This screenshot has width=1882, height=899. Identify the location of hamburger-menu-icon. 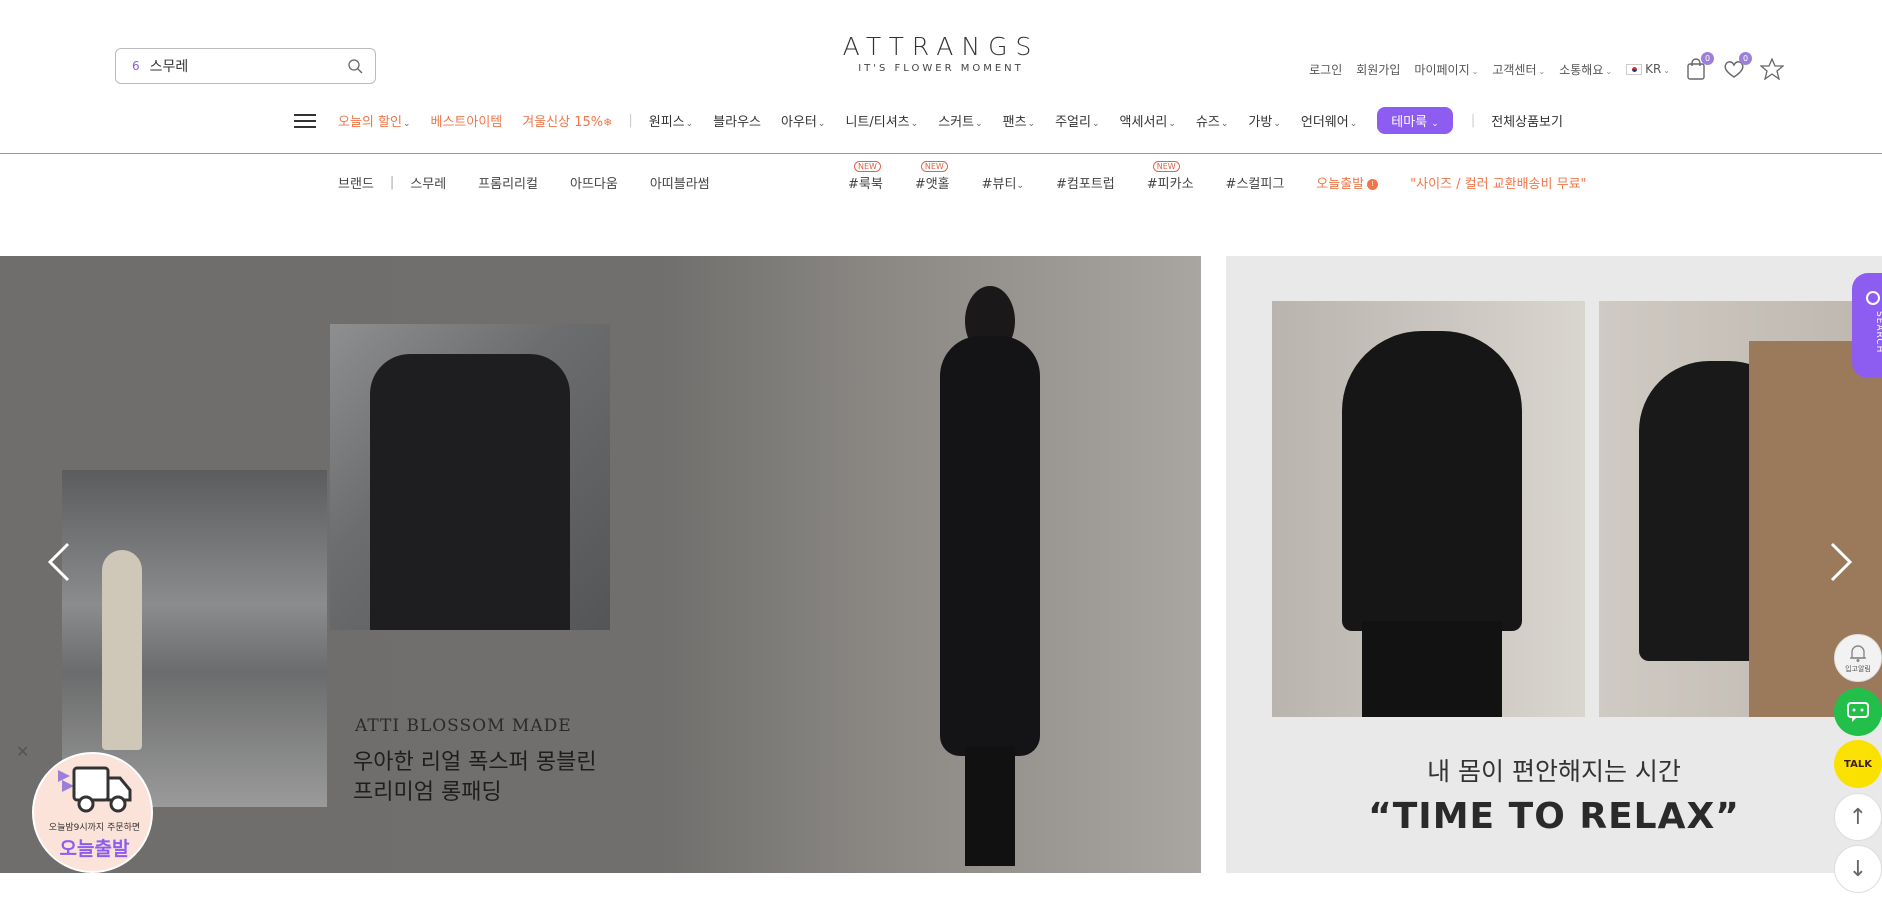
(305, 120).